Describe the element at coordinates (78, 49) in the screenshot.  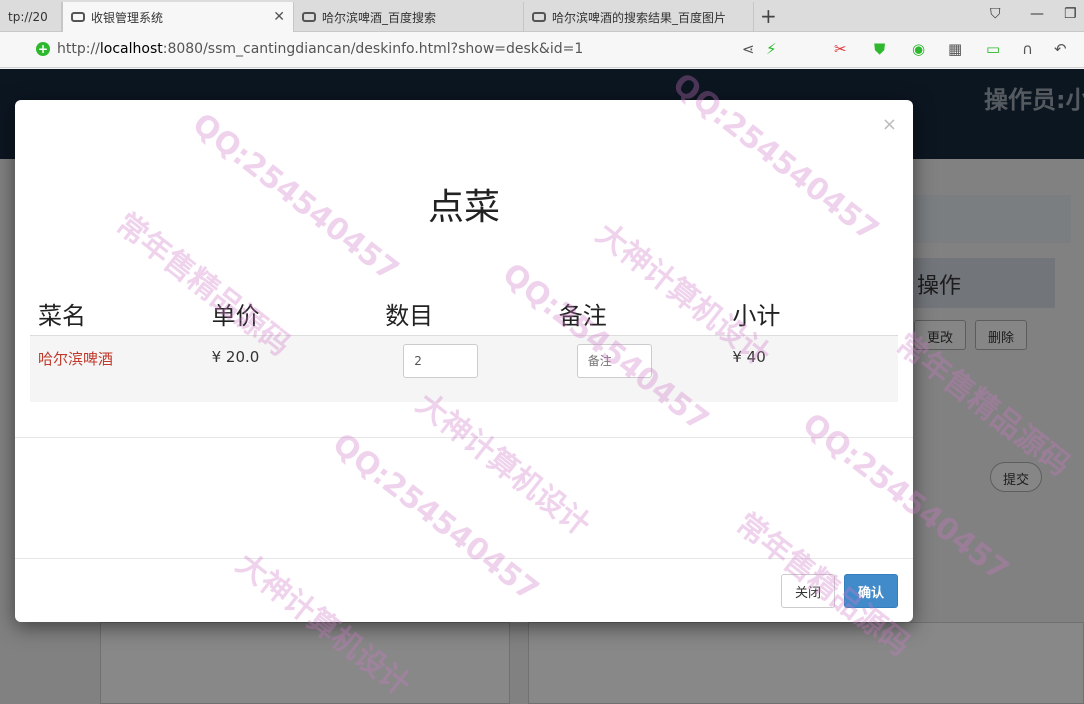
I see `url-prefix: http://` at that location.